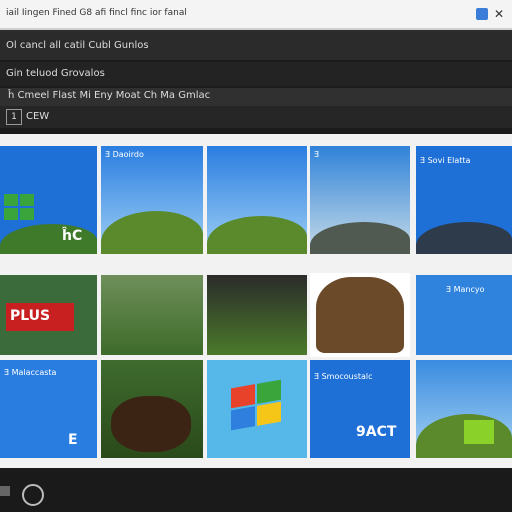  What do you see at coordinates (464, 315) in the screenshot?
I see `thumbnail-tile: Ǝ Mancyo` at bounding box center [464, 315].